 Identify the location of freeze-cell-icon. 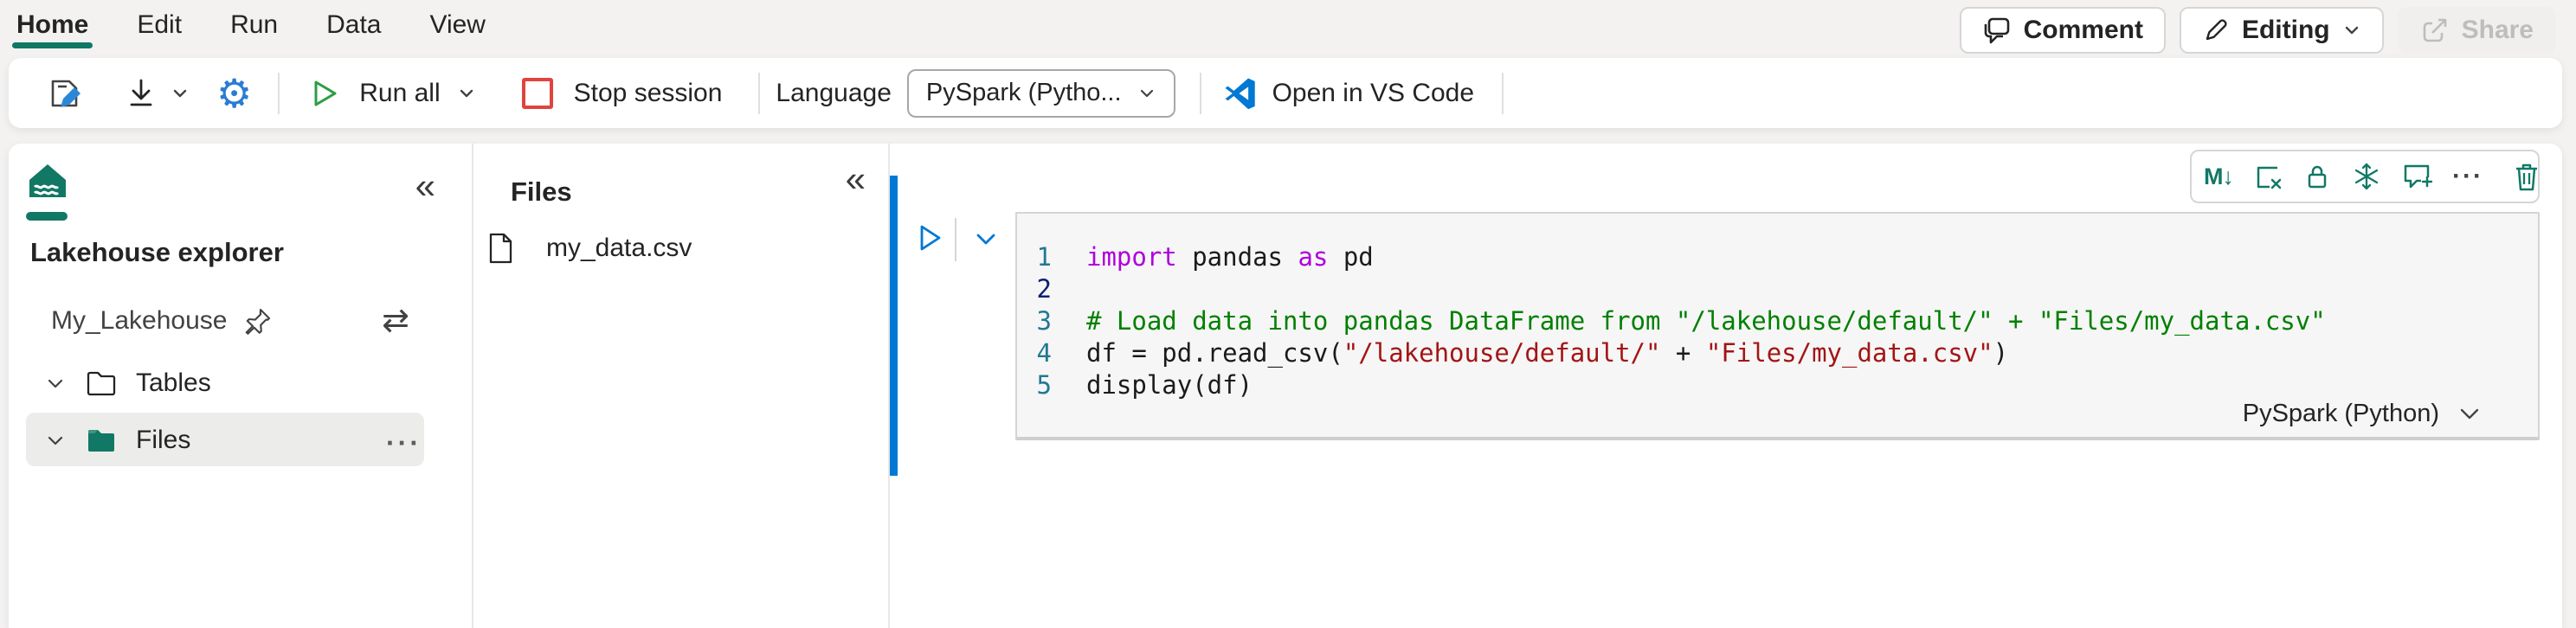
(2366, 176).